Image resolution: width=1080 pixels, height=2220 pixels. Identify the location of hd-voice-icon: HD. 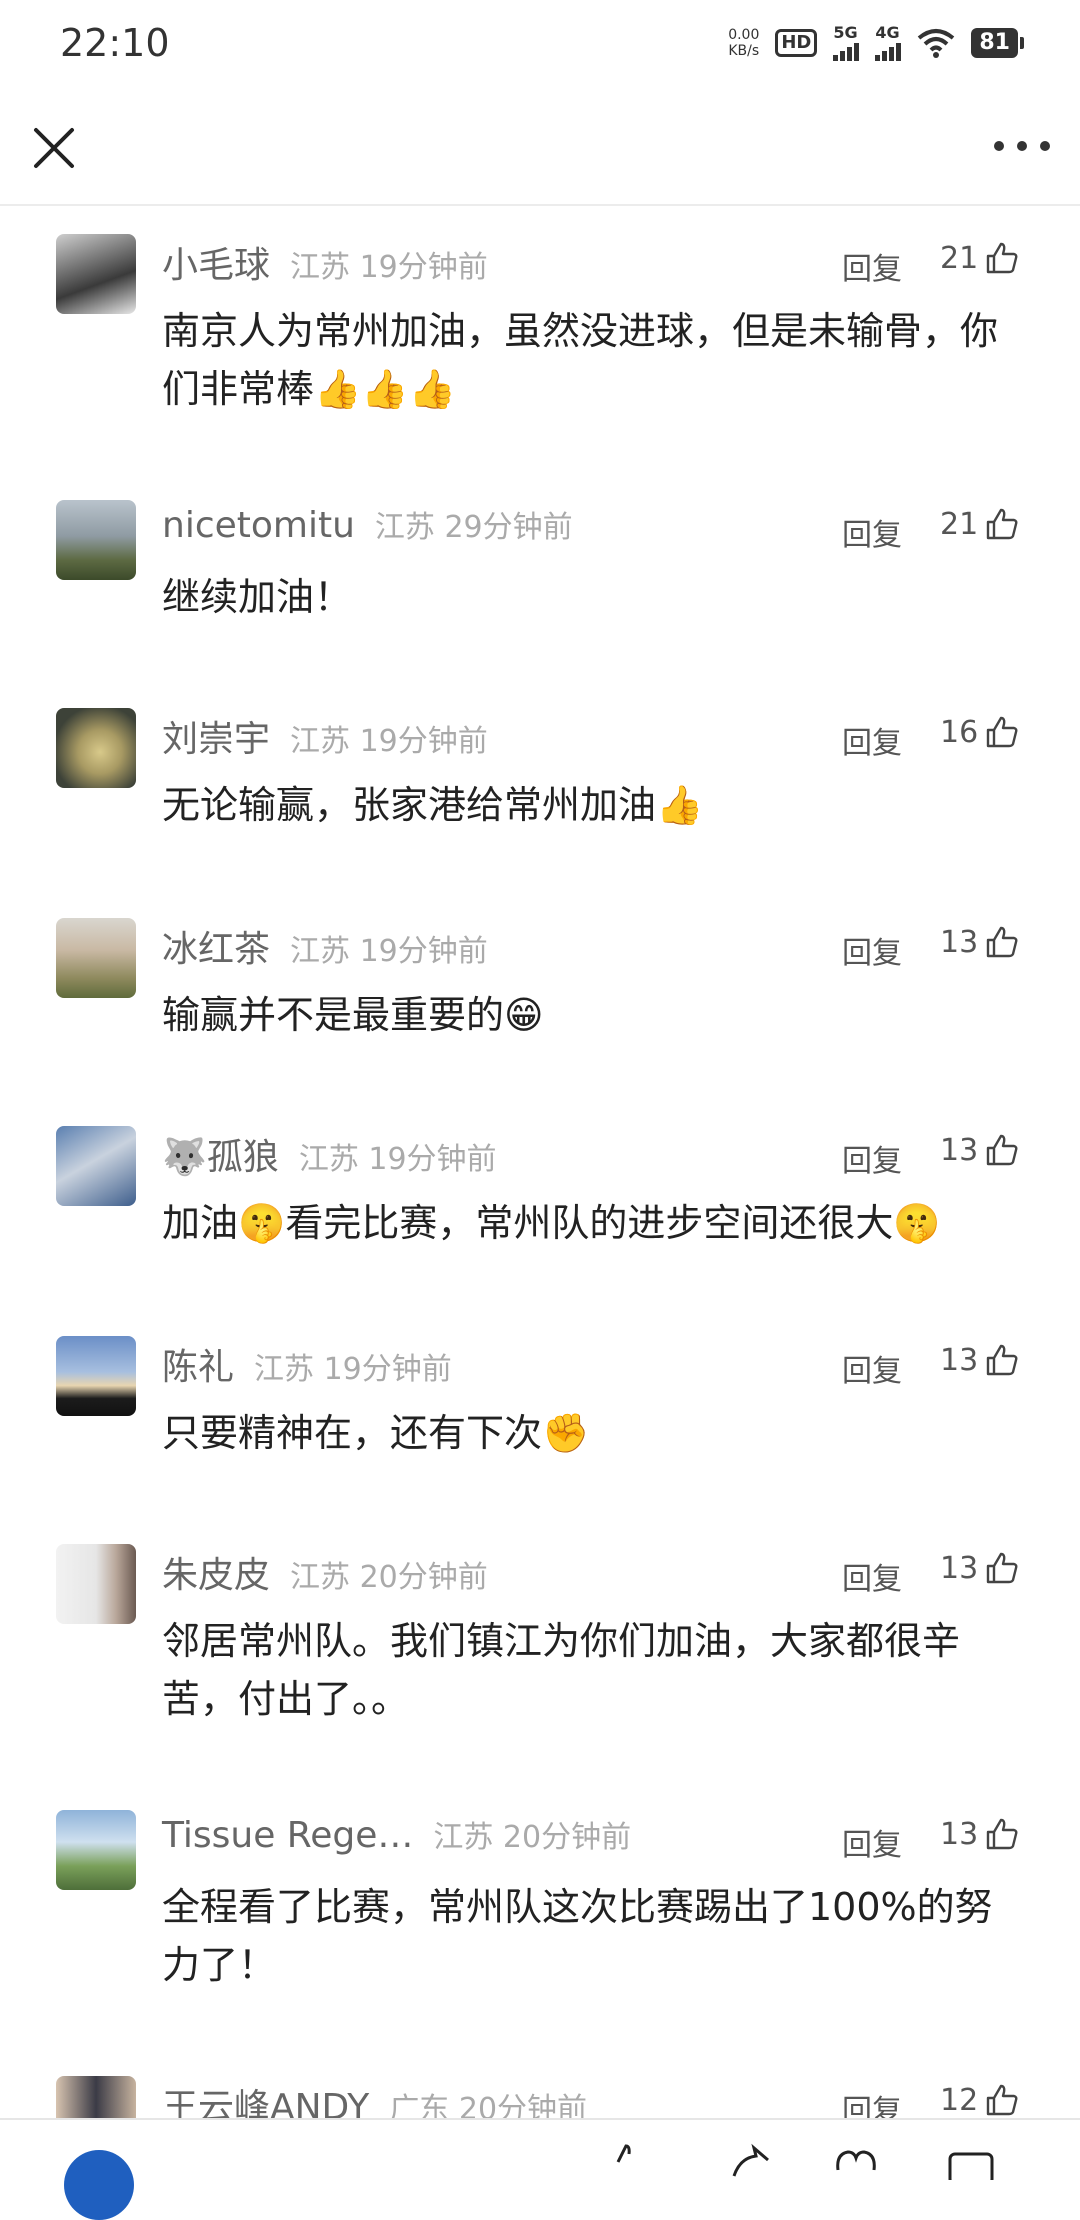
(796, 43).